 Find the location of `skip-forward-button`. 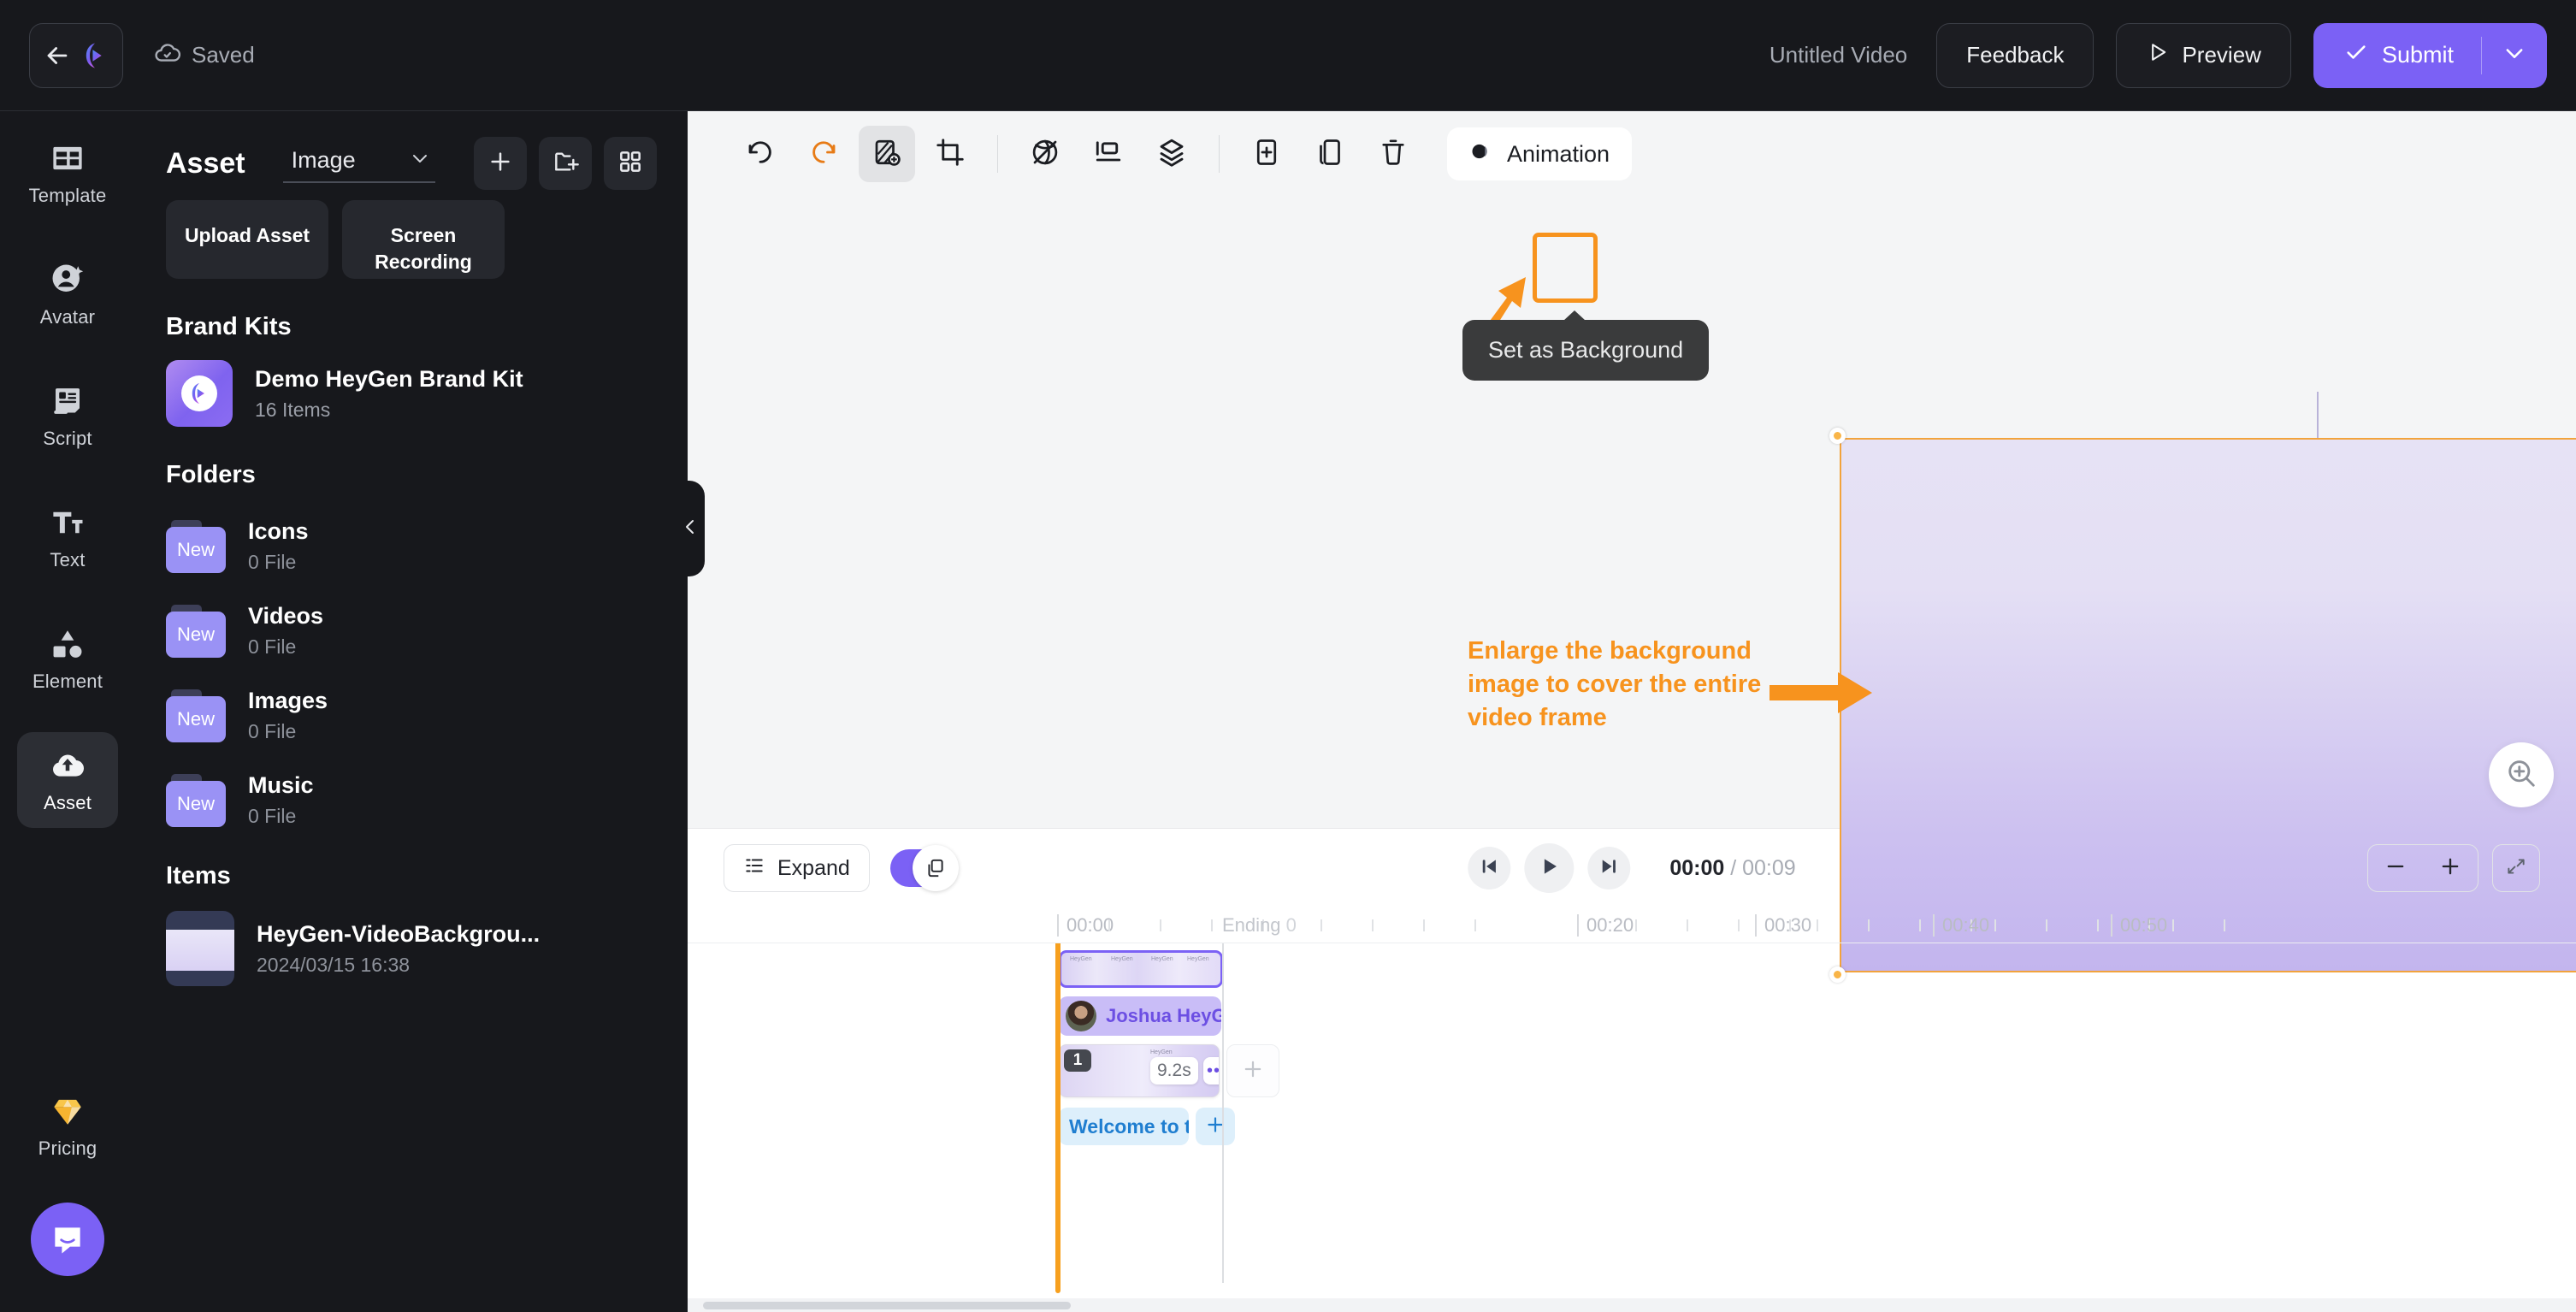

skip-forward-button is located at coordinates (1609, 868).